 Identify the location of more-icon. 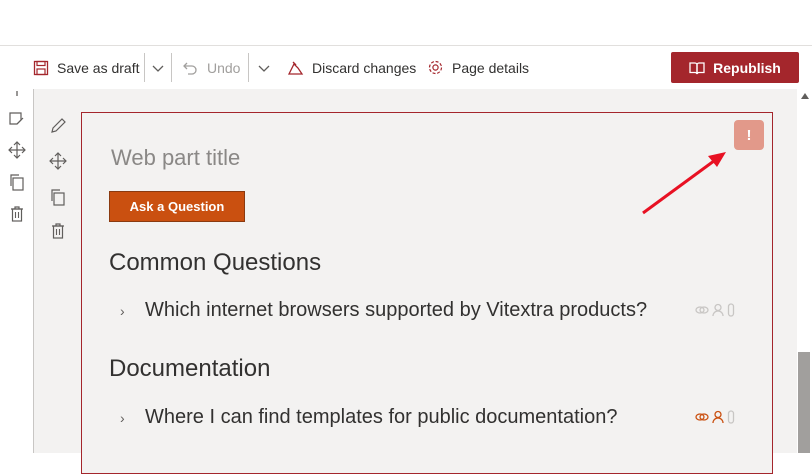
(17, 93).